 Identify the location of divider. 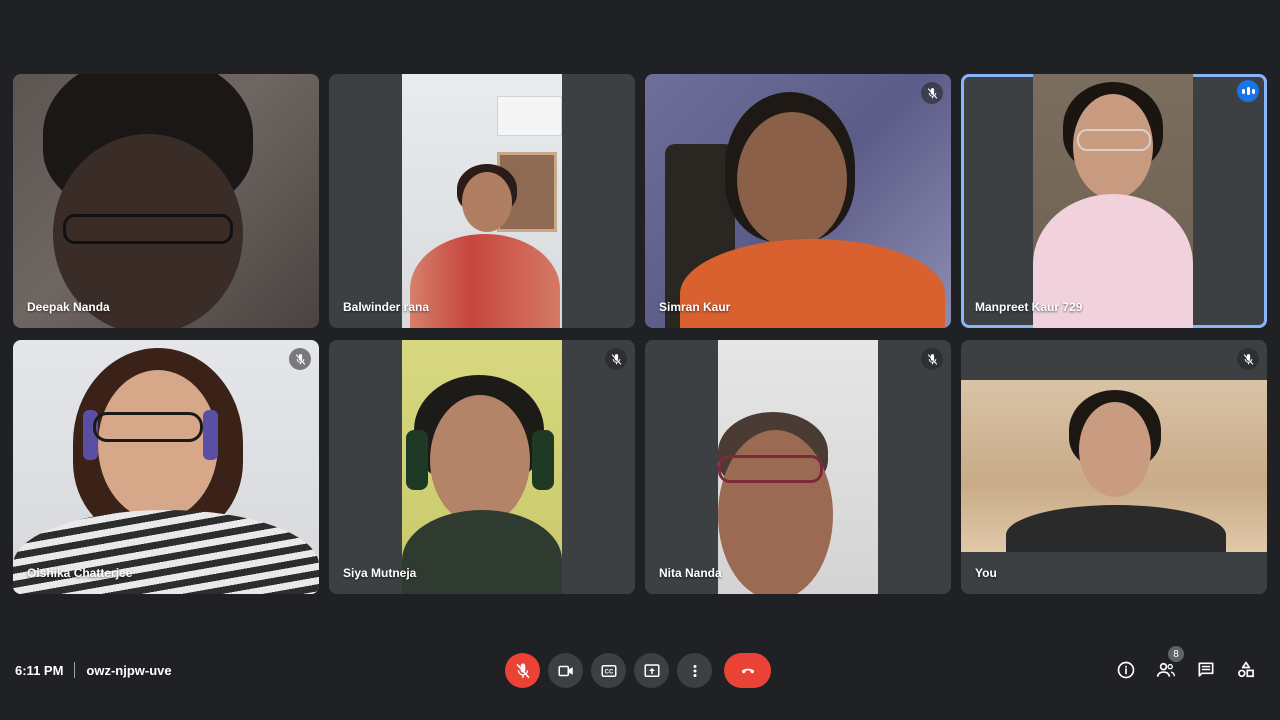
(75, 670).